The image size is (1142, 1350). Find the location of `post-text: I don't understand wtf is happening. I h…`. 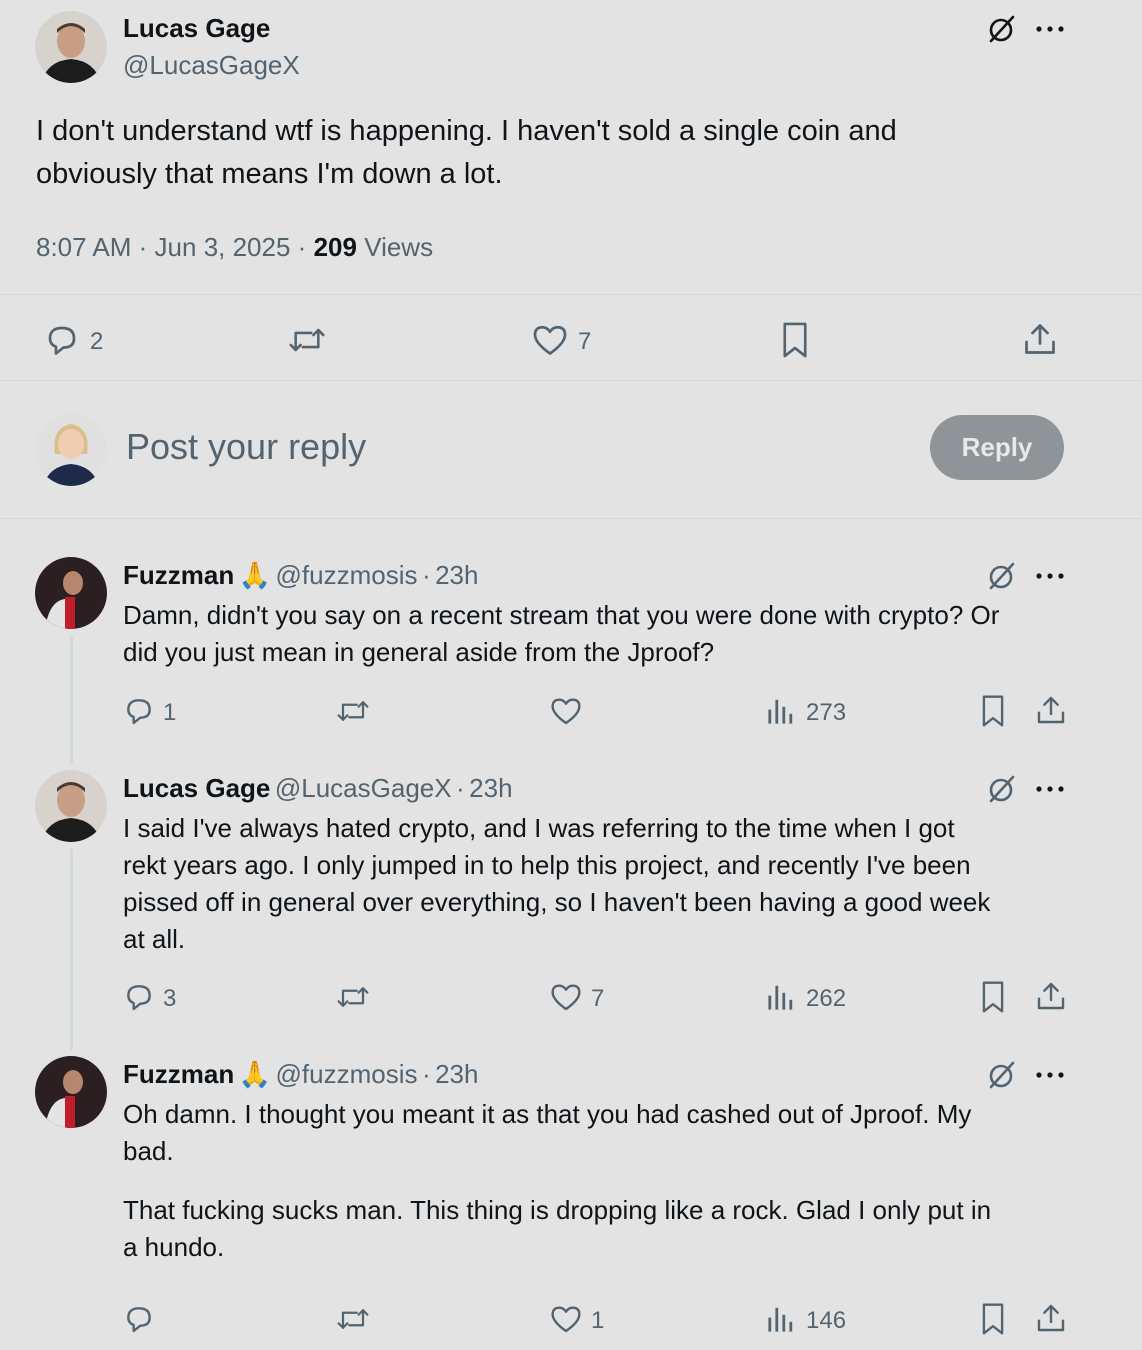

post-text: I don't understand wtf is happening. I h… is located at coordinates (566, 153).